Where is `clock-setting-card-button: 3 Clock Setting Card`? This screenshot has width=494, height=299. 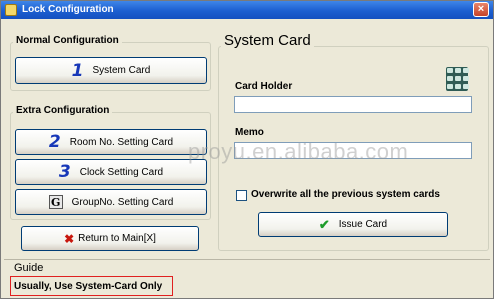 clock-setting-card-button: 3 Clock Setting Card is located at coordinates (111, 172).